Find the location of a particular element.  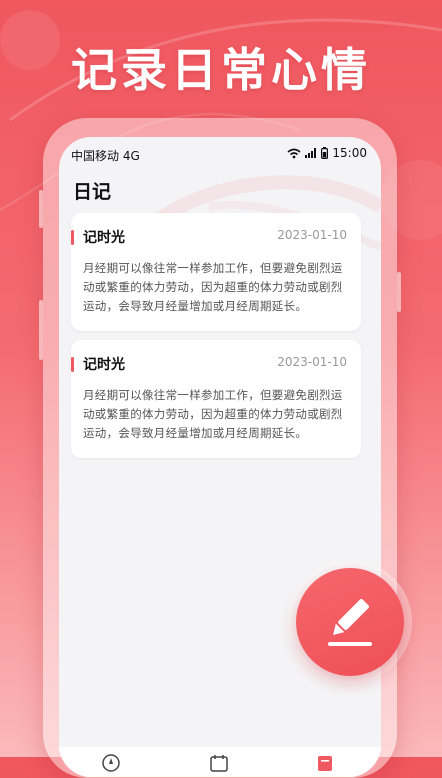

status-icons: 15:00 is located at coordinates (327, 153).